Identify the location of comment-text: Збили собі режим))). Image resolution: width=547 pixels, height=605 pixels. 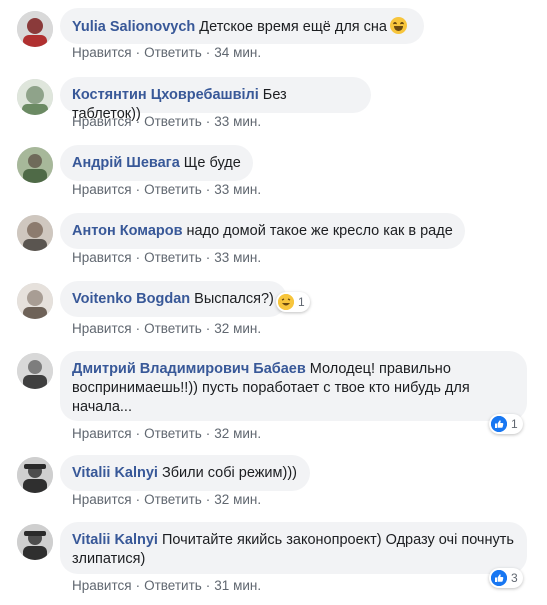
(229, 473).